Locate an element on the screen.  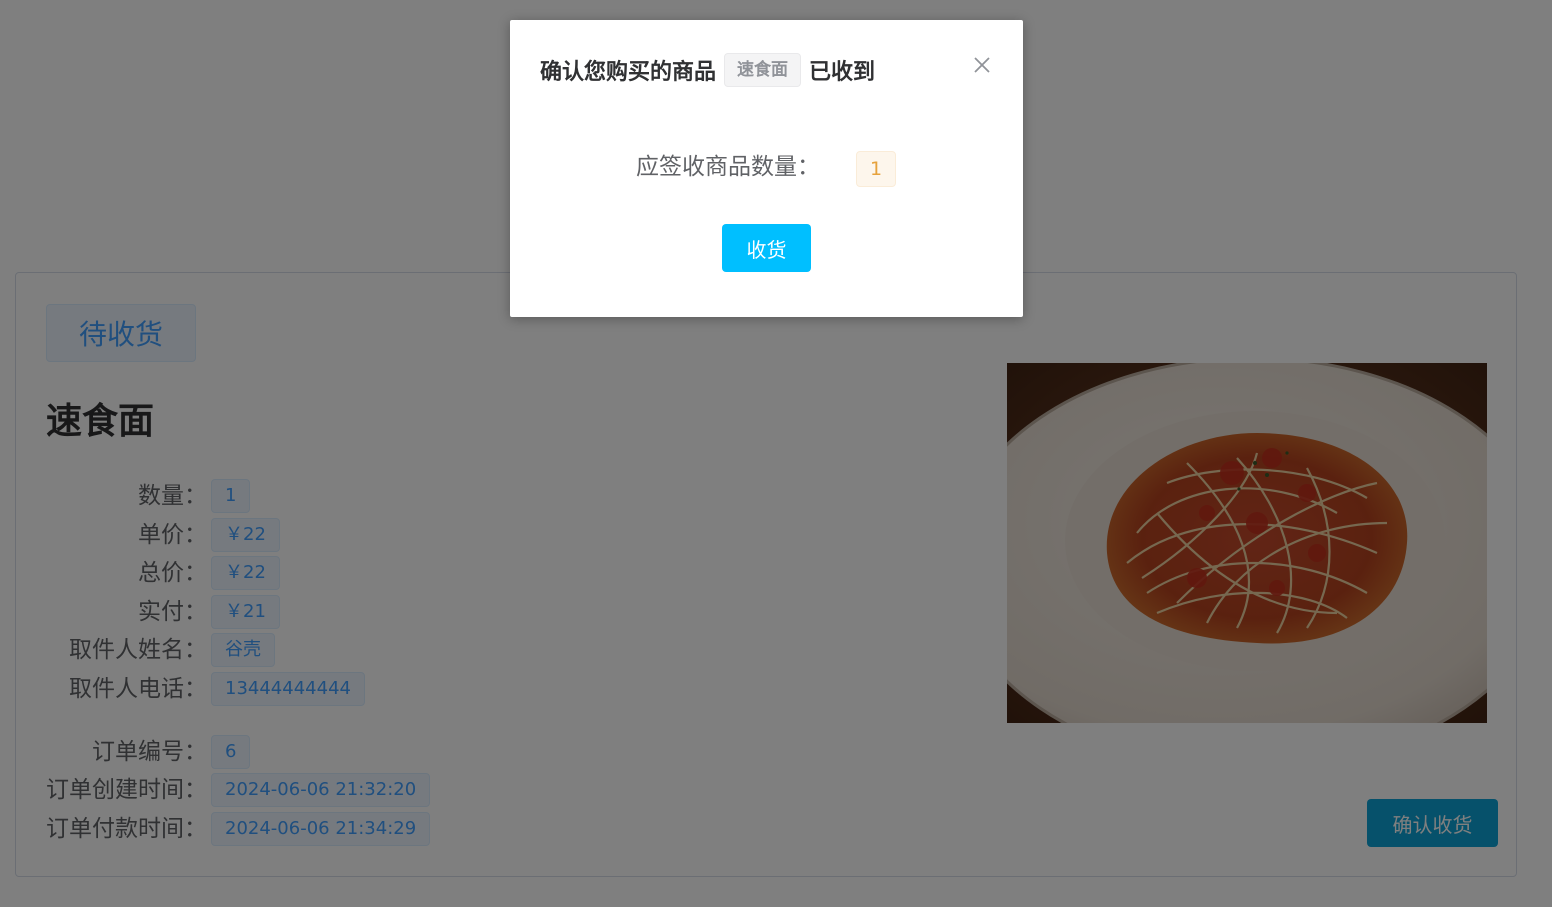
dialog-title-prefix: 确认您购买的商品 is located at coordinates (628, 72).